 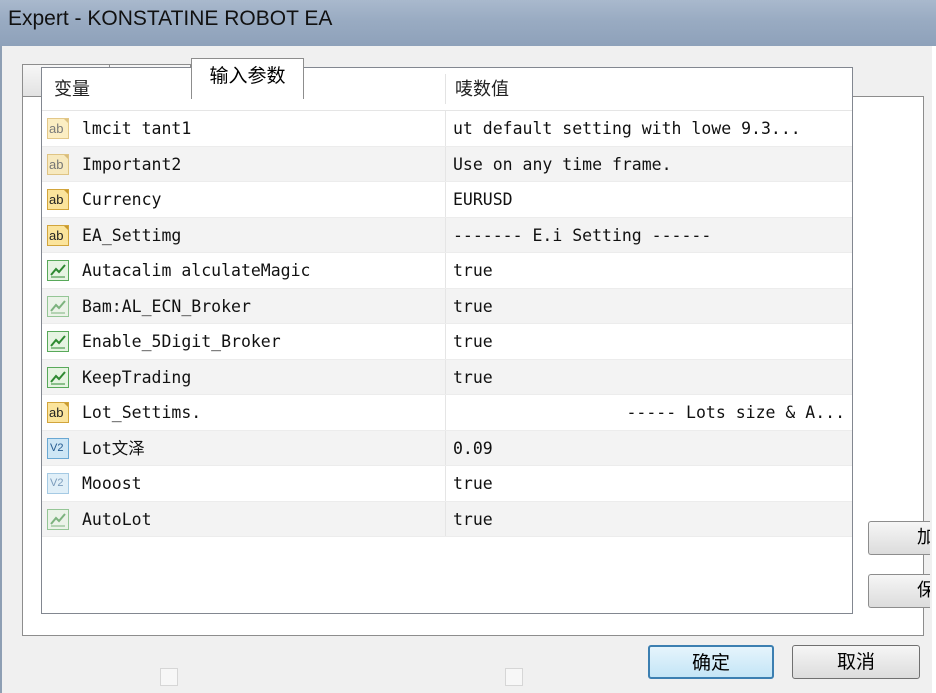 What do you see at coordinates (132, 164) in the screenshot?
I see `param-name: Important2` at bounding box center [132, 164].